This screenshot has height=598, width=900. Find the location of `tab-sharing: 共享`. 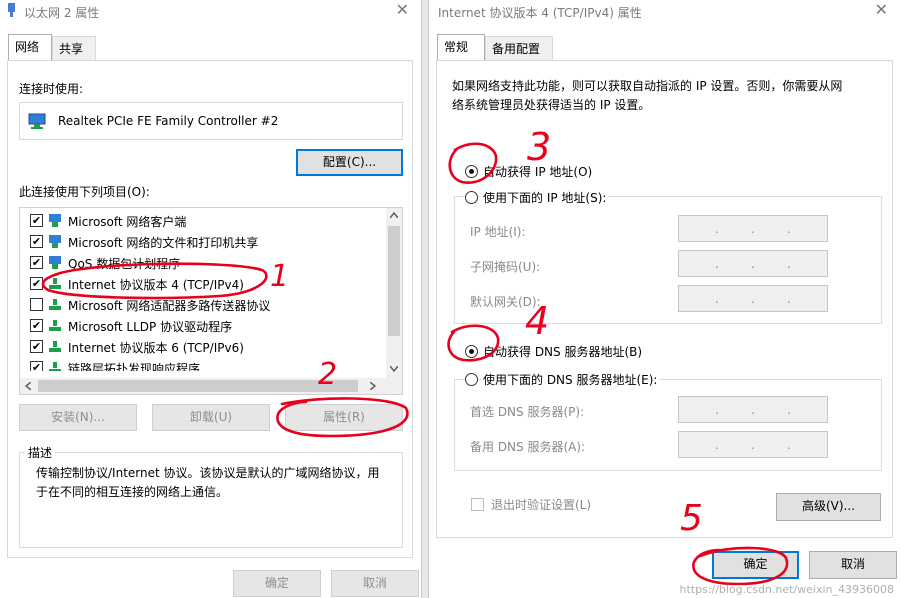

tab-sharing: 共享 is located at coordinates (74, 48).